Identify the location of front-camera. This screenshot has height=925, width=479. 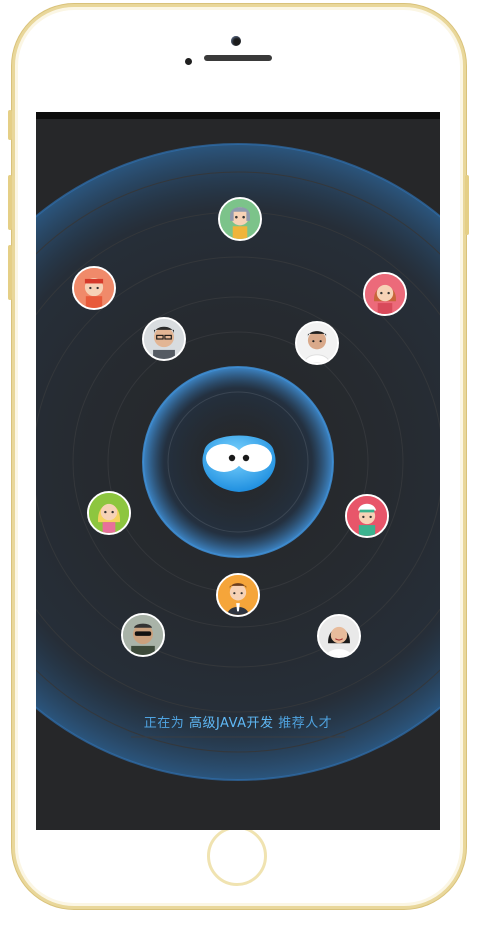
(236, 41).